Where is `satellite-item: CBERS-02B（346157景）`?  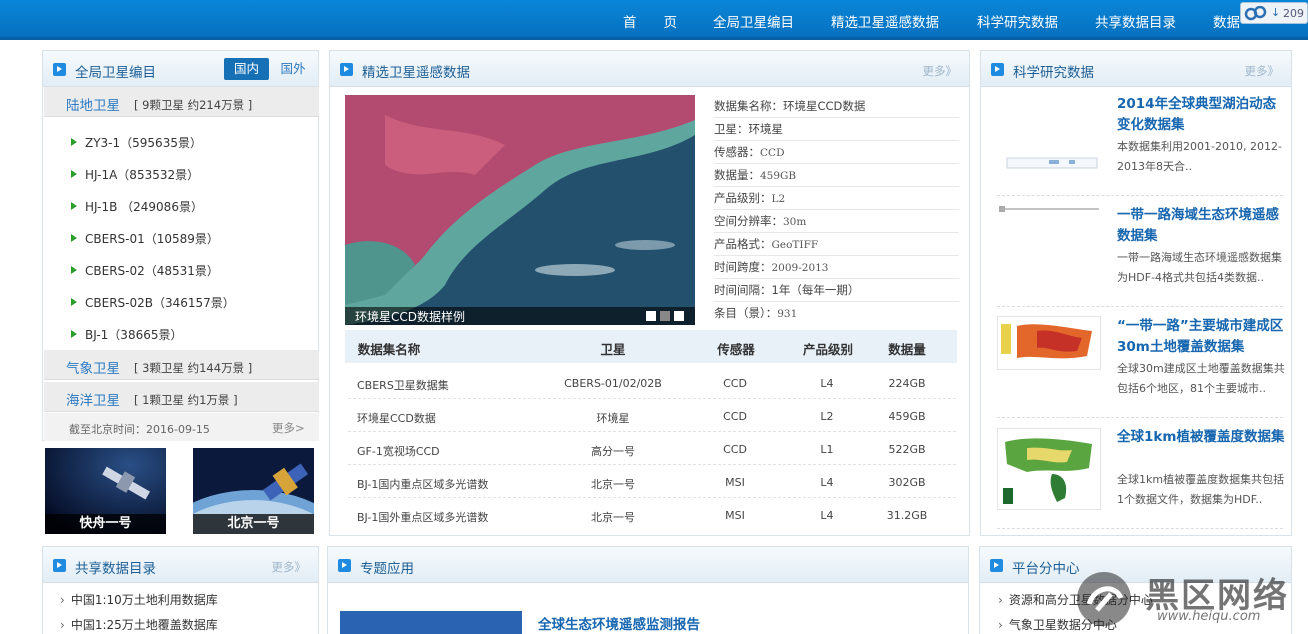 satellite-item: CBERS-02B（346157景） is located at coordinates (160, 302).